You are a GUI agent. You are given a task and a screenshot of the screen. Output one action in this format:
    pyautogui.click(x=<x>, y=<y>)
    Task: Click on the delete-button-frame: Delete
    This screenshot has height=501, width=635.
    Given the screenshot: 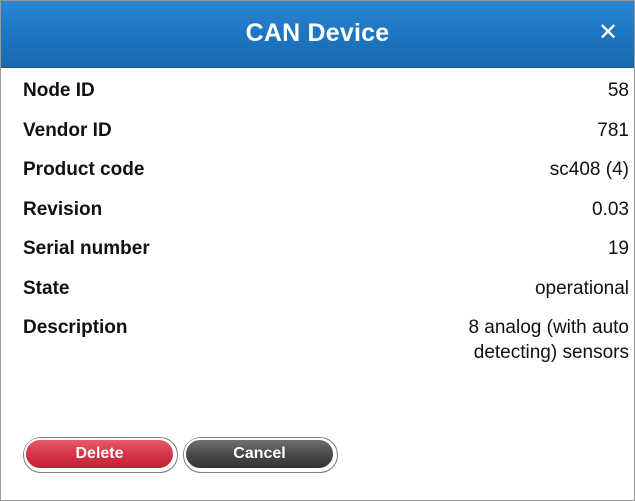 What is the action you would take?
    pyautogui.click(x=100, y=455)
    